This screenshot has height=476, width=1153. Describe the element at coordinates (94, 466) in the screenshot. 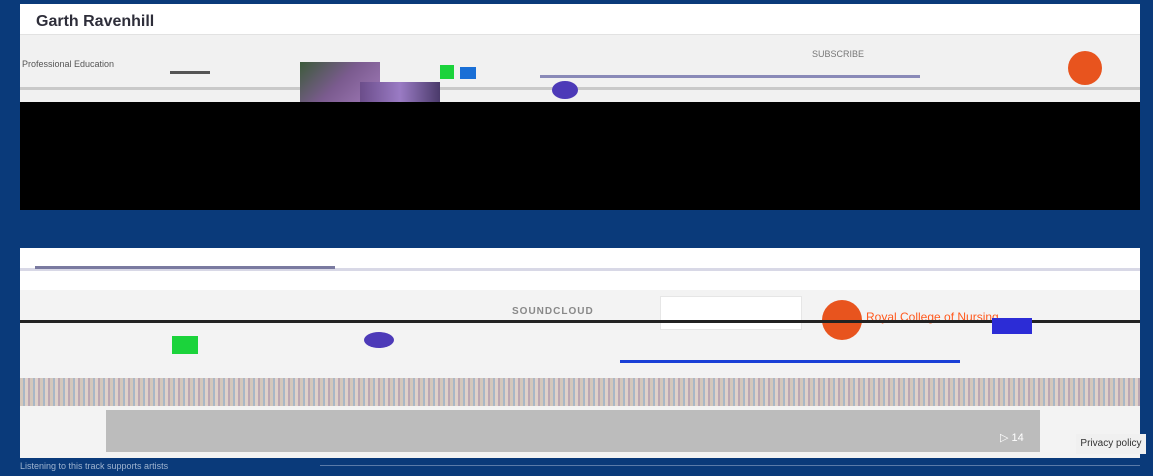

I see `footer-caption: Listening to this track supports artists` at that location.